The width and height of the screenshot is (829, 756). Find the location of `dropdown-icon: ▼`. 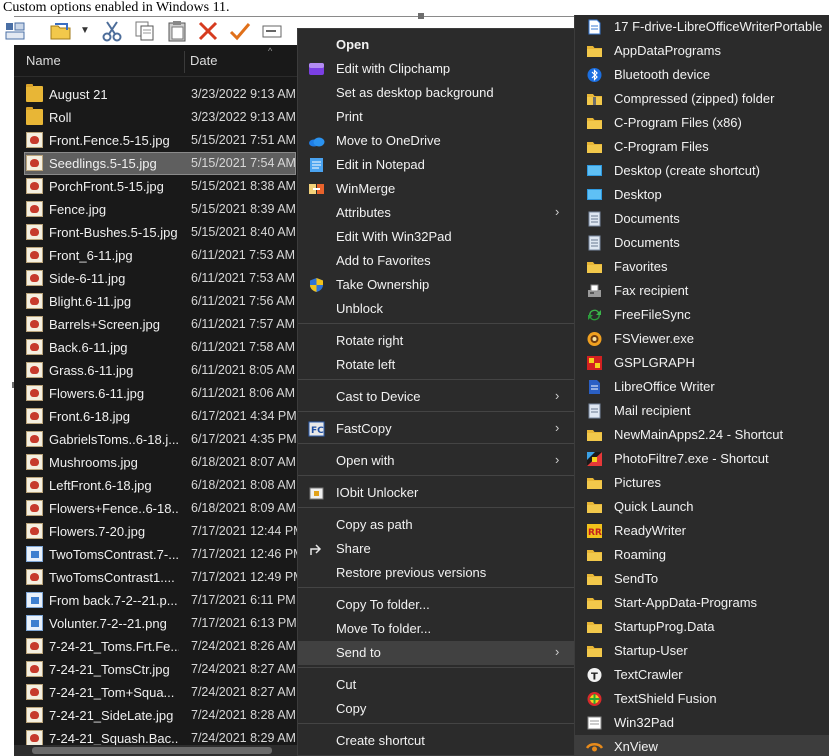

dropdown-icon: ▼ is located at coordinates (85, 31).